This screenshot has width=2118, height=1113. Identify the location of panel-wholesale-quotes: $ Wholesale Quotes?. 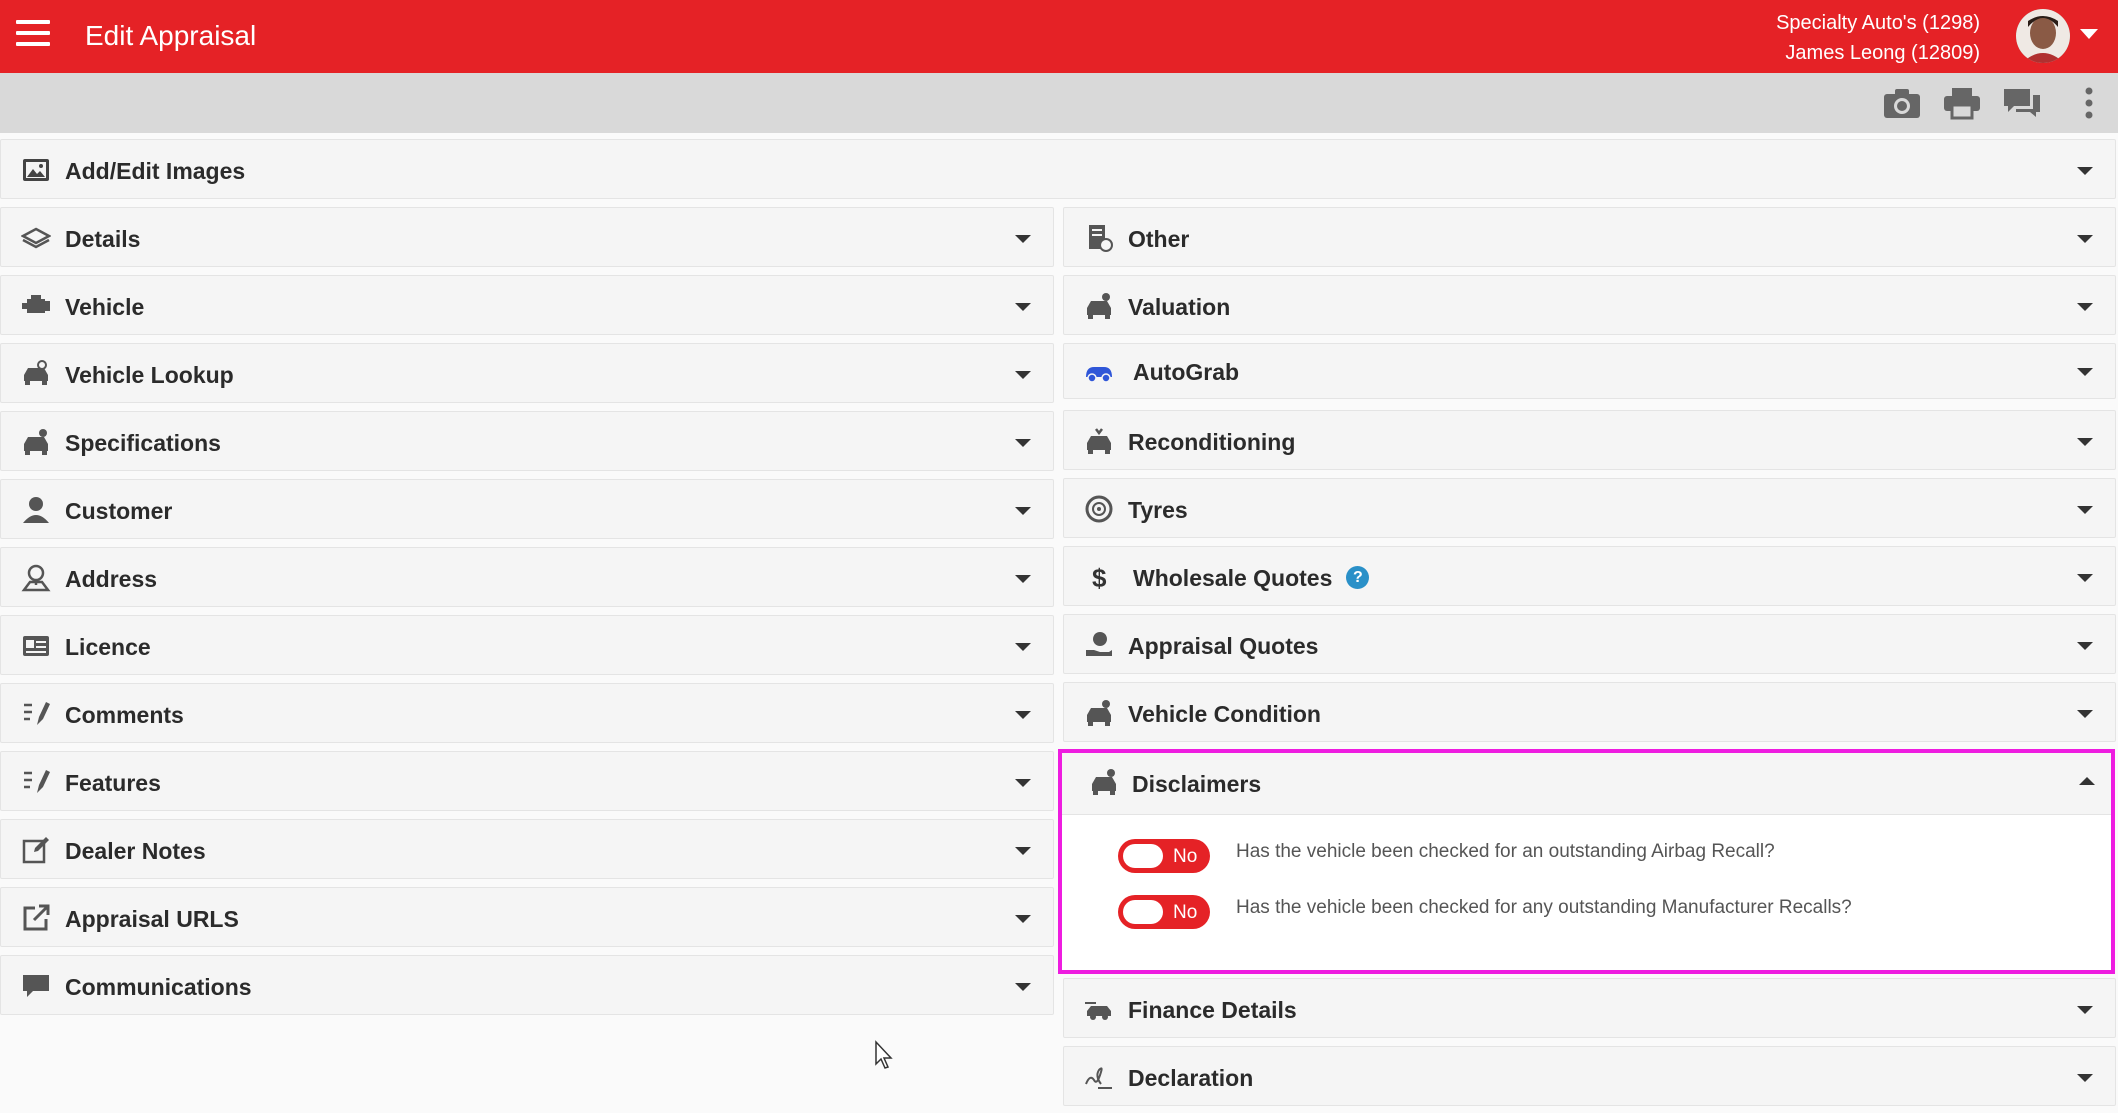
(1589, 576).